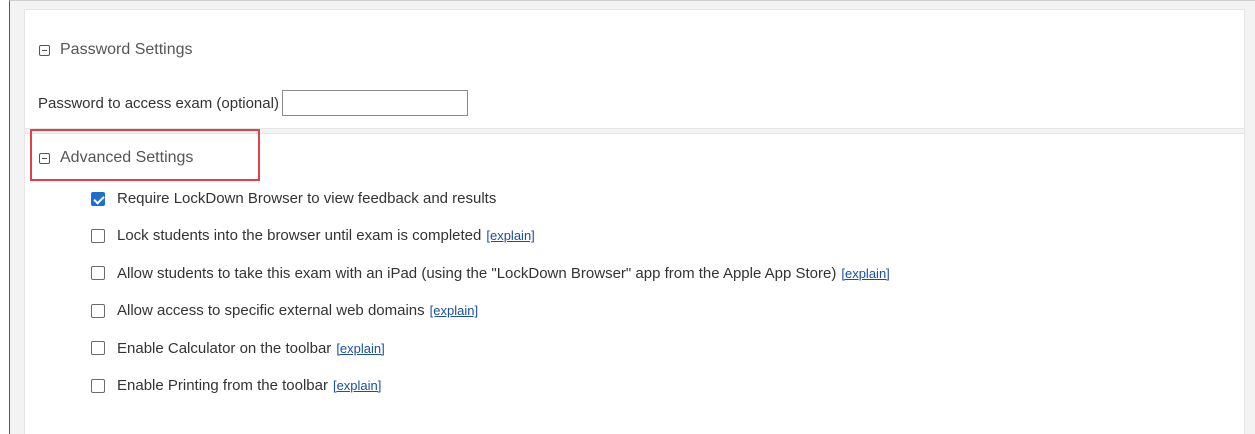  I want to click on highlight-annotation-box, so click(145, 155).